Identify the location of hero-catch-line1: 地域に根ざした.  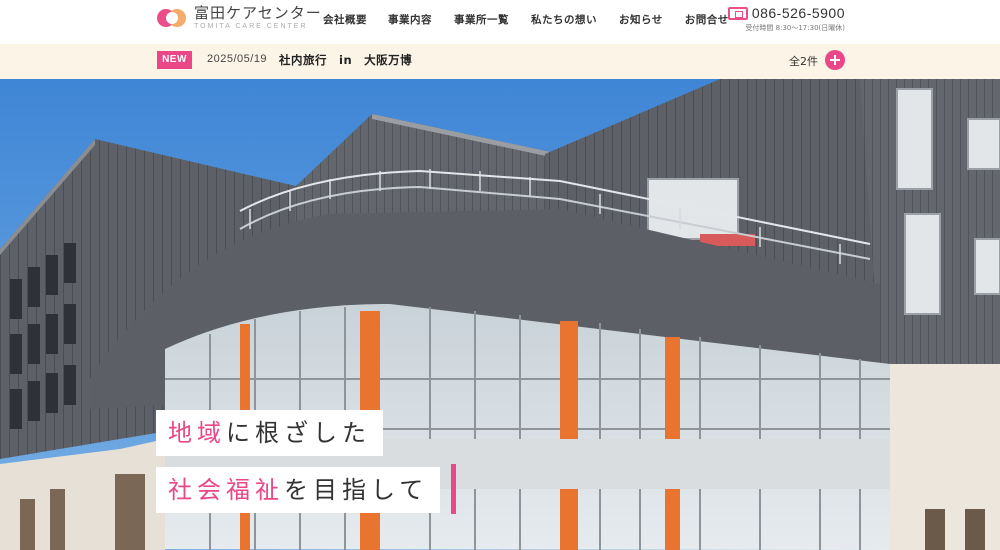
(269, 433).